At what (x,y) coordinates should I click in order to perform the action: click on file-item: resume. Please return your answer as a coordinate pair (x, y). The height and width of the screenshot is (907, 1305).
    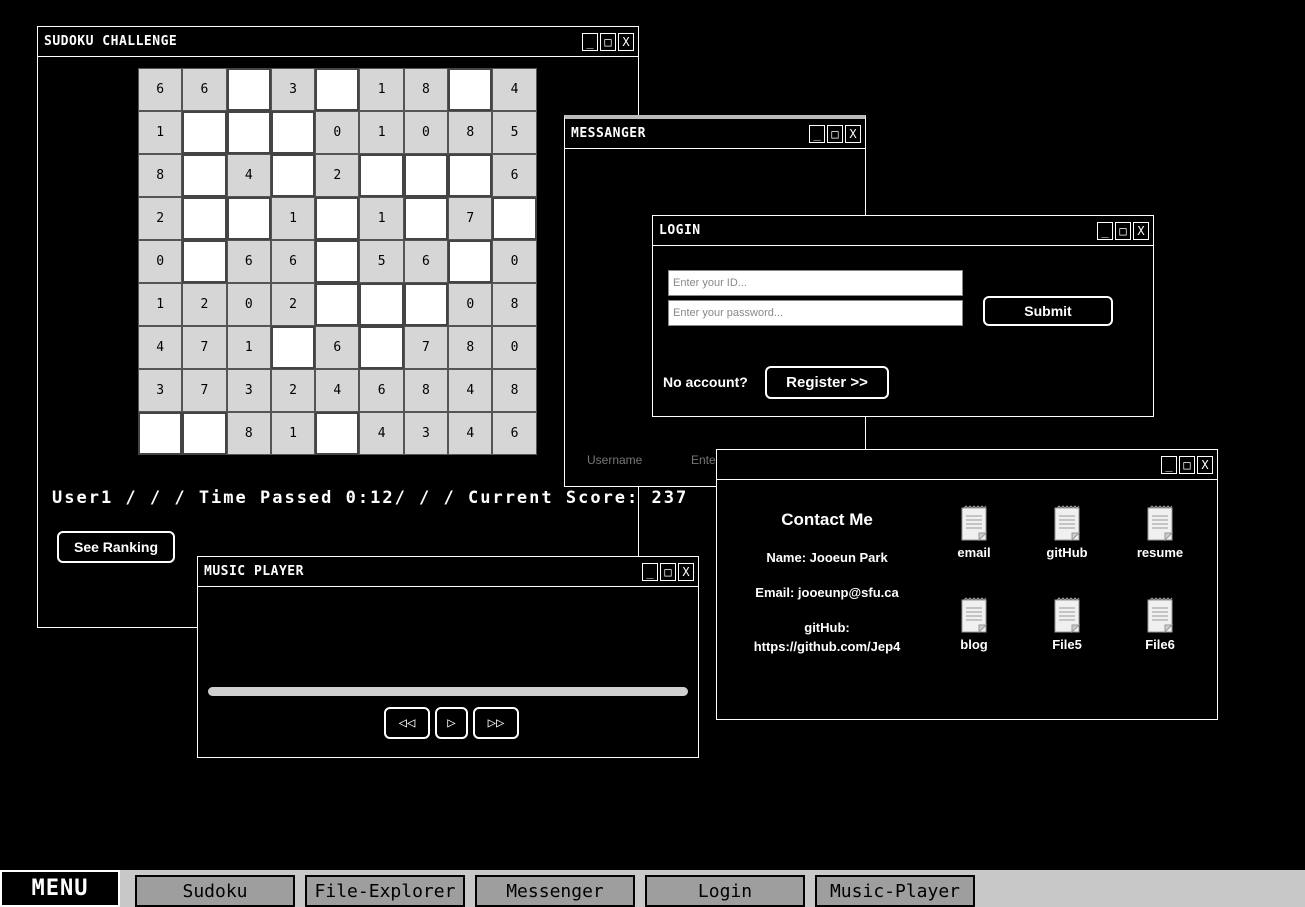
    Looking at the image, I should click on (1160, 532).